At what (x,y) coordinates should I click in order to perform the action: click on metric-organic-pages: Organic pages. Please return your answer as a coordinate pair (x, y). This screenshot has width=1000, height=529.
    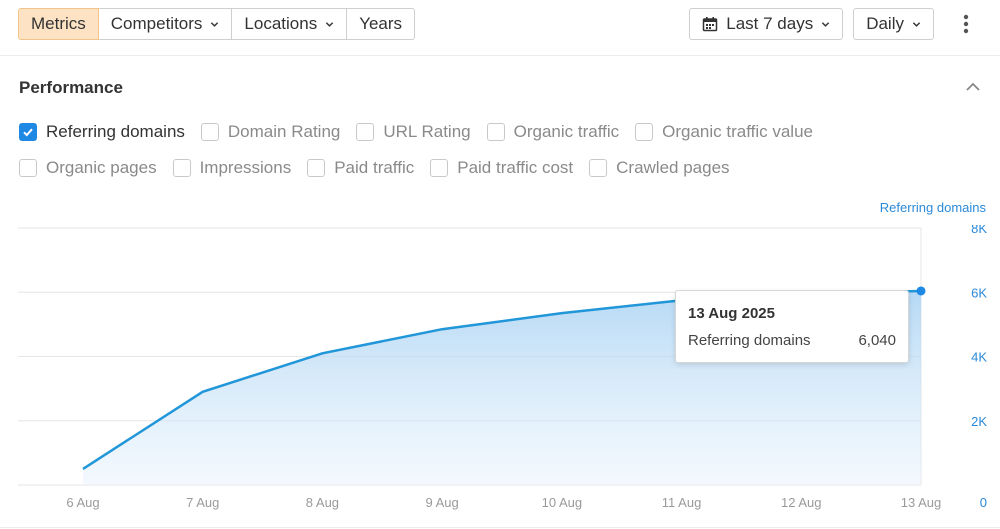
    Looking at the image, I should click on (88, 168).